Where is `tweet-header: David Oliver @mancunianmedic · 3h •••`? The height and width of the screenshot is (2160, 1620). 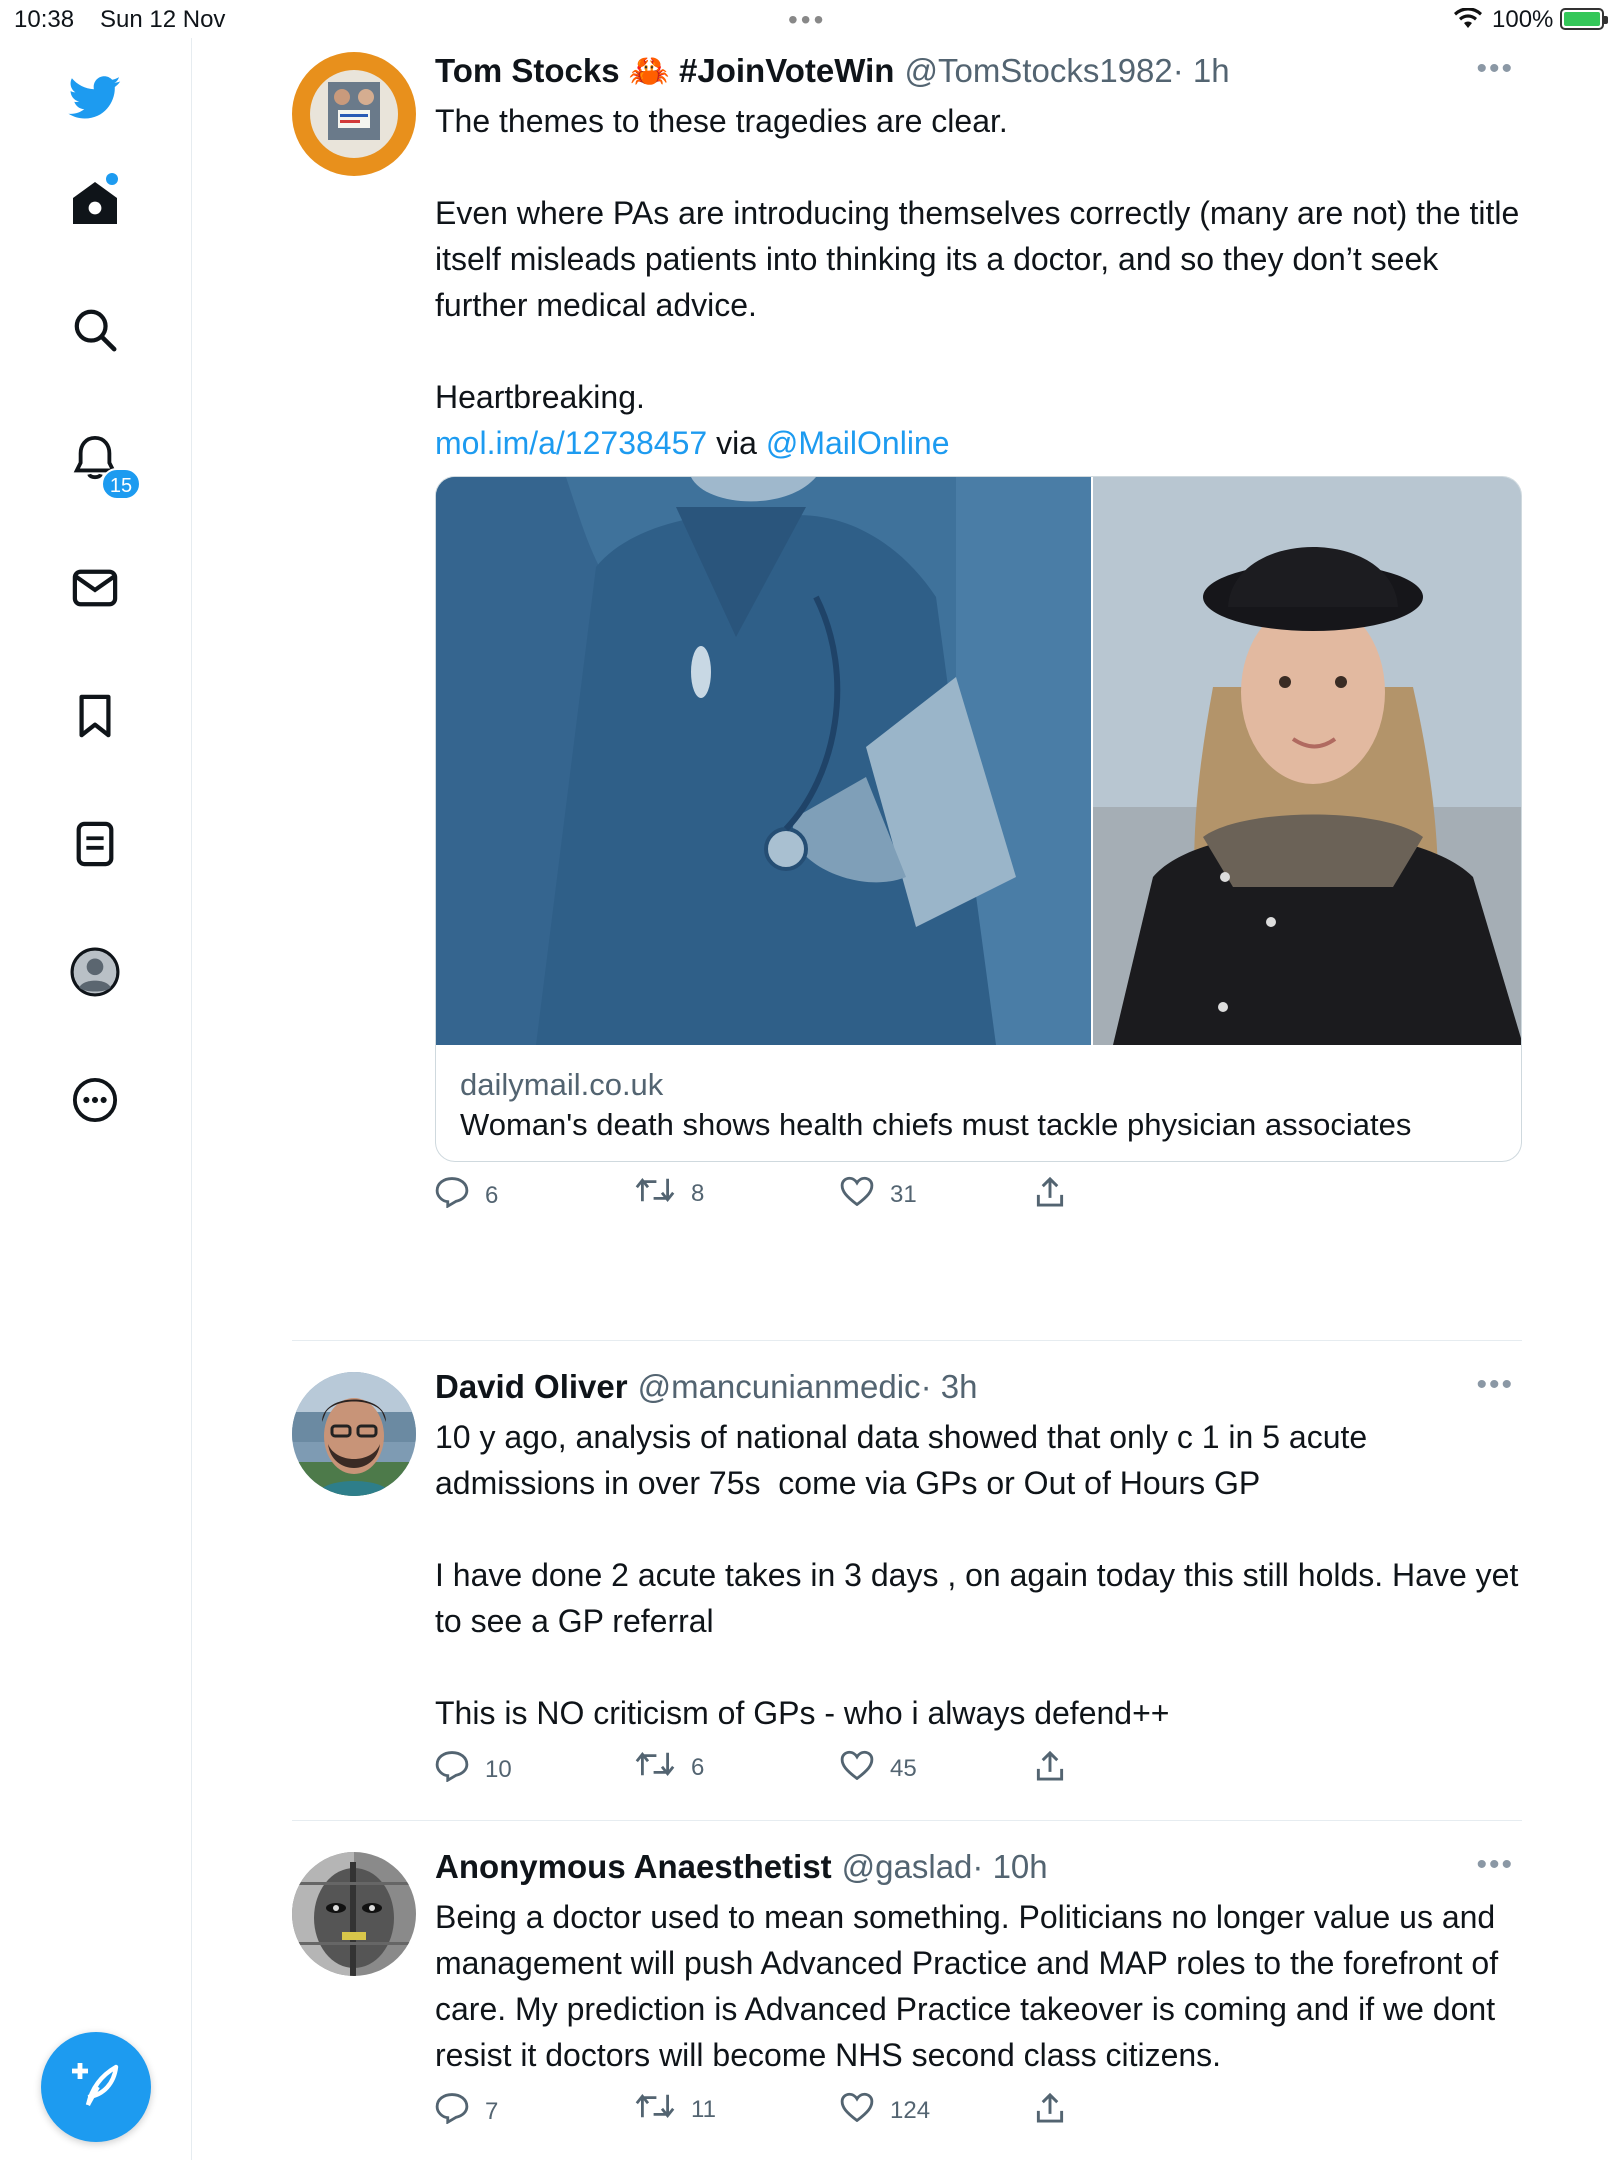 tweet-header: David Oliver @mancunianmedic · 3h ••• is located at coordinates (978, 1391).